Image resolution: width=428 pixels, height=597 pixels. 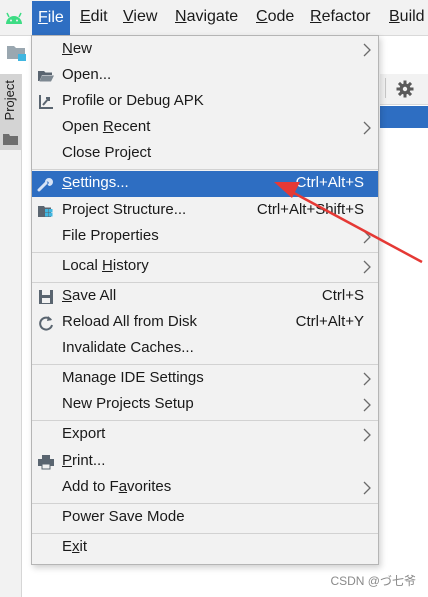 What do you see at coordinates (205, 267) in the screenshot?
I see `menu-item-local-history: Local History` at bounding box center [205, 267].